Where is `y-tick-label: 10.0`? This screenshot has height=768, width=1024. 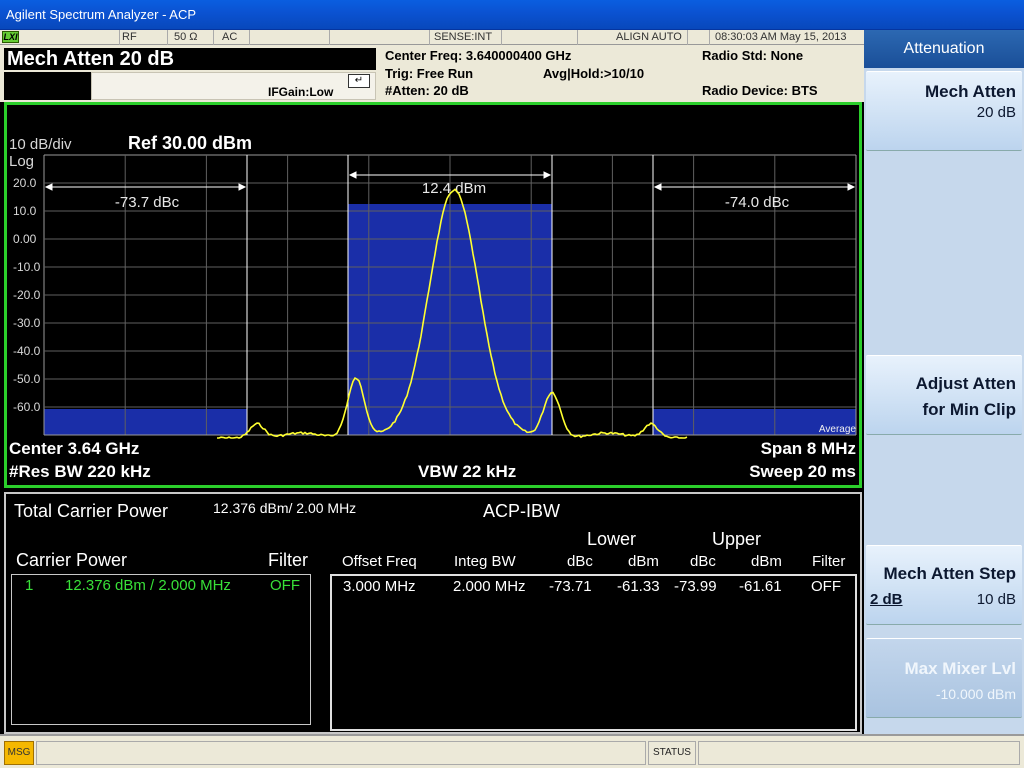
y-tick-label: 10.0 is located at coordinates (25, 211).